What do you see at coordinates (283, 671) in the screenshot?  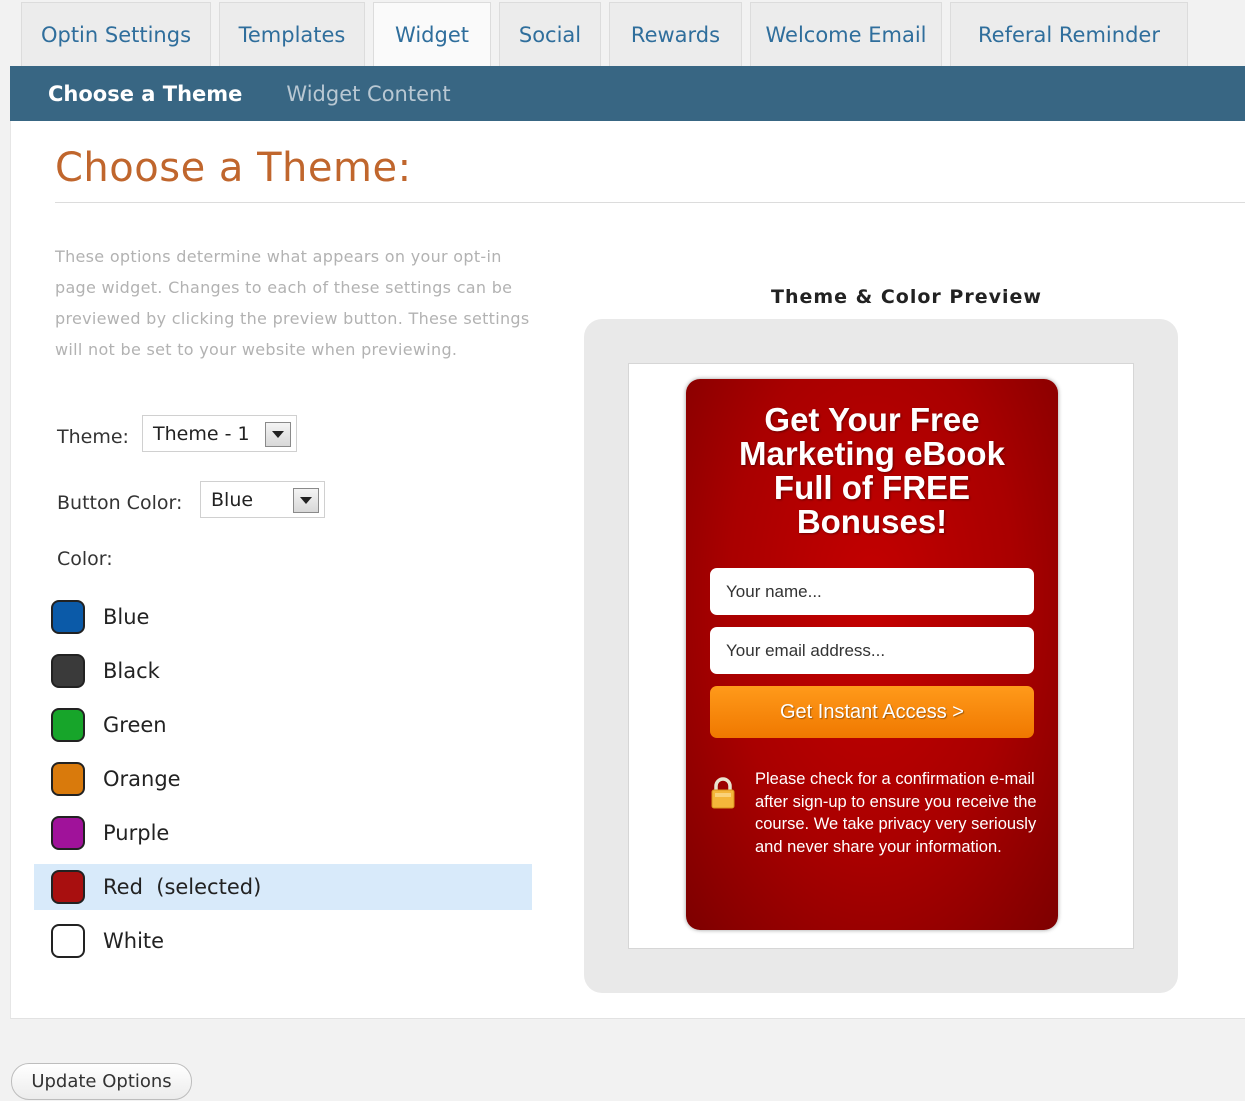 I see `color-option-black: Black` at bounding box center [283, 671].